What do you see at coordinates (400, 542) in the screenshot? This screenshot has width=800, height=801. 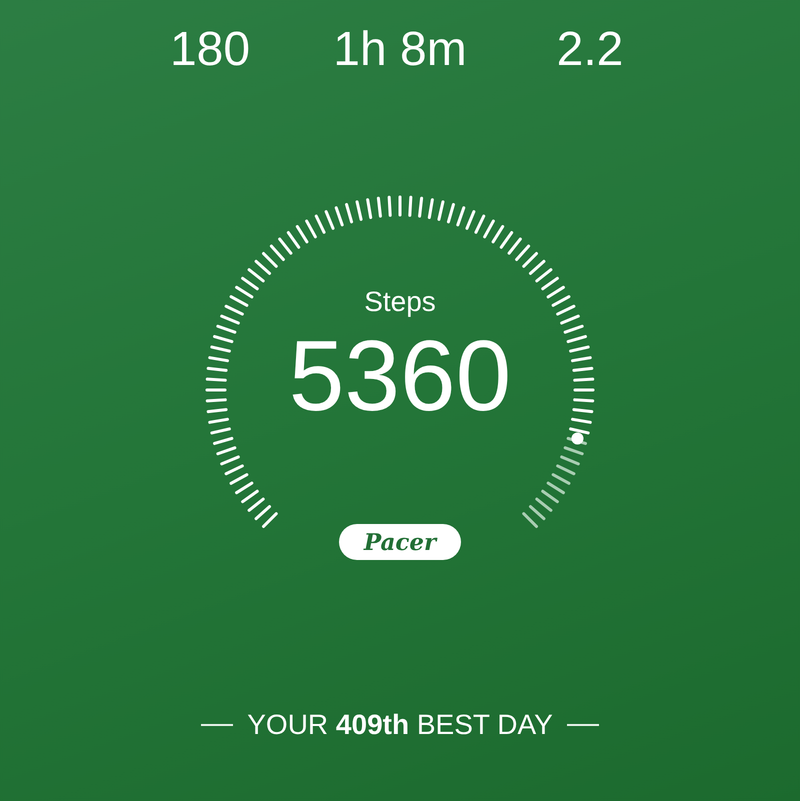 I see `brand-badge: Pacer` at bounding box center [400, 542].